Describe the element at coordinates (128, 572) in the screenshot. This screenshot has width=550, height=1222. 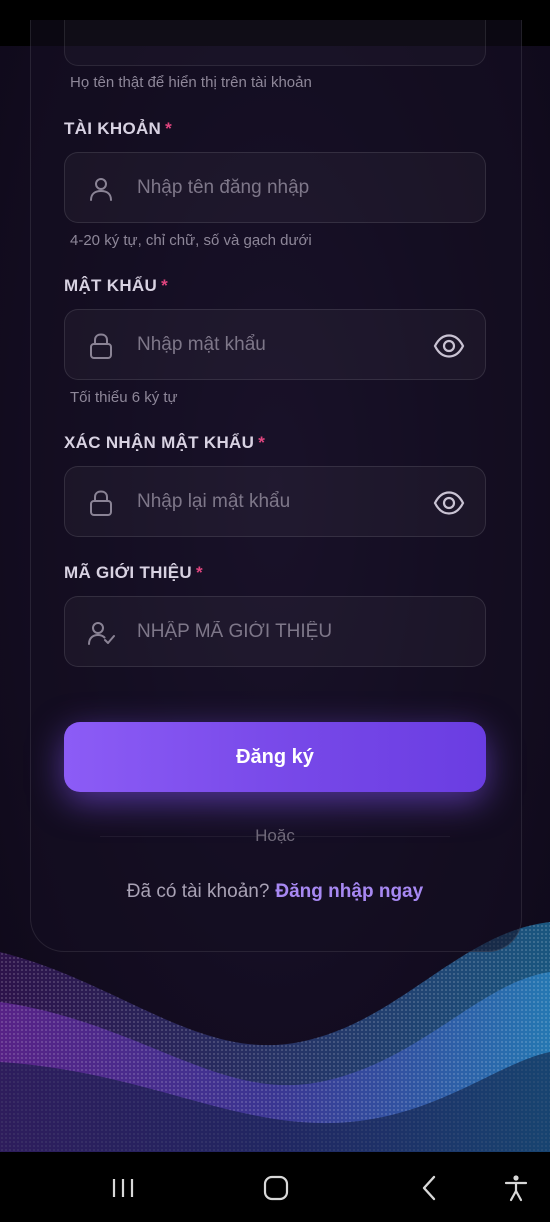
I see `referral-label-text: MÃ GIỚI THIỆU` at that location.